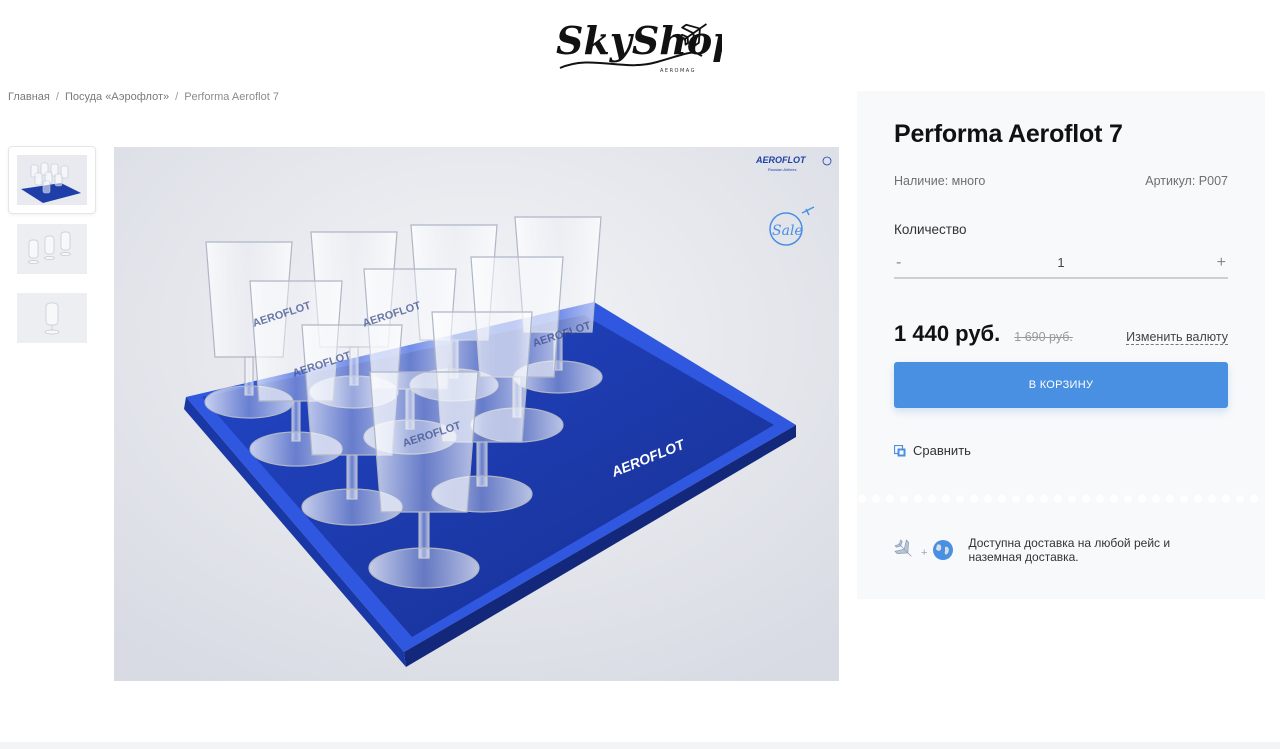 This screenshot has width=1280, height=749. Describe the element at coordinates (1008, 134) in the screenshot. I see `product-title: Performa Aeroflot 7` at that location.